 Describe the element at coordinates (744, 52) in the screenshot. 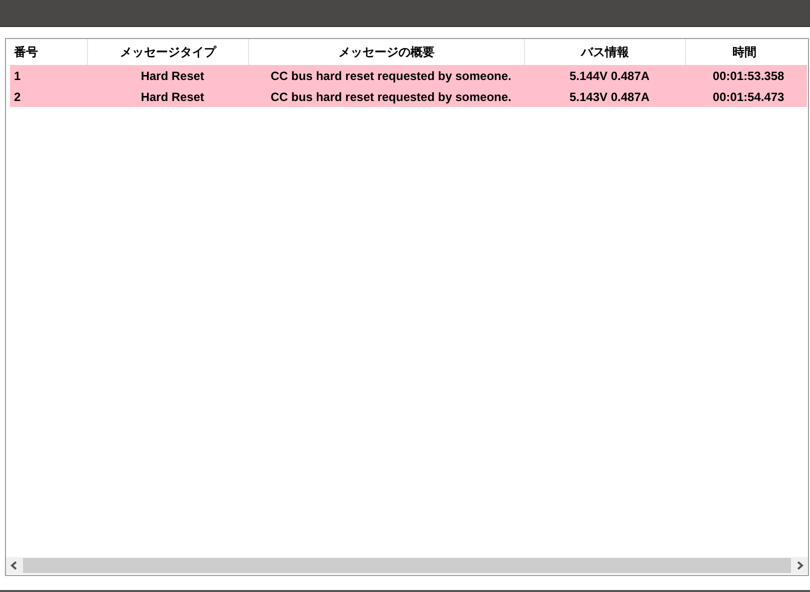

I see `column-header: 時間` at that location.